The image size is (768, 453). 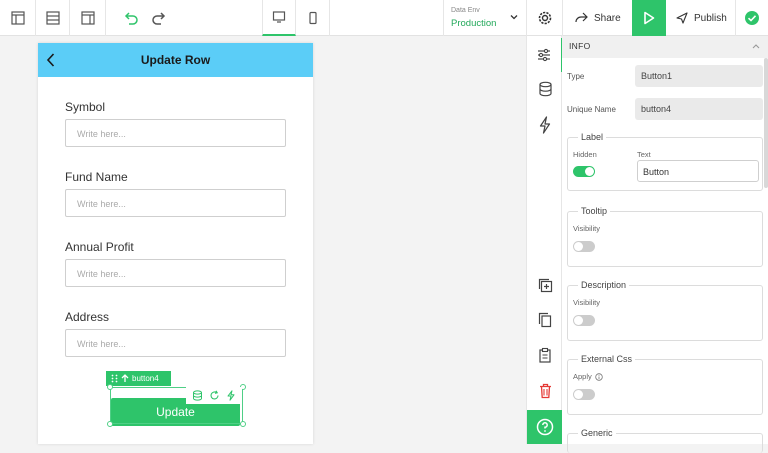 I want to click on settings-button, so click(x=544, y=18).